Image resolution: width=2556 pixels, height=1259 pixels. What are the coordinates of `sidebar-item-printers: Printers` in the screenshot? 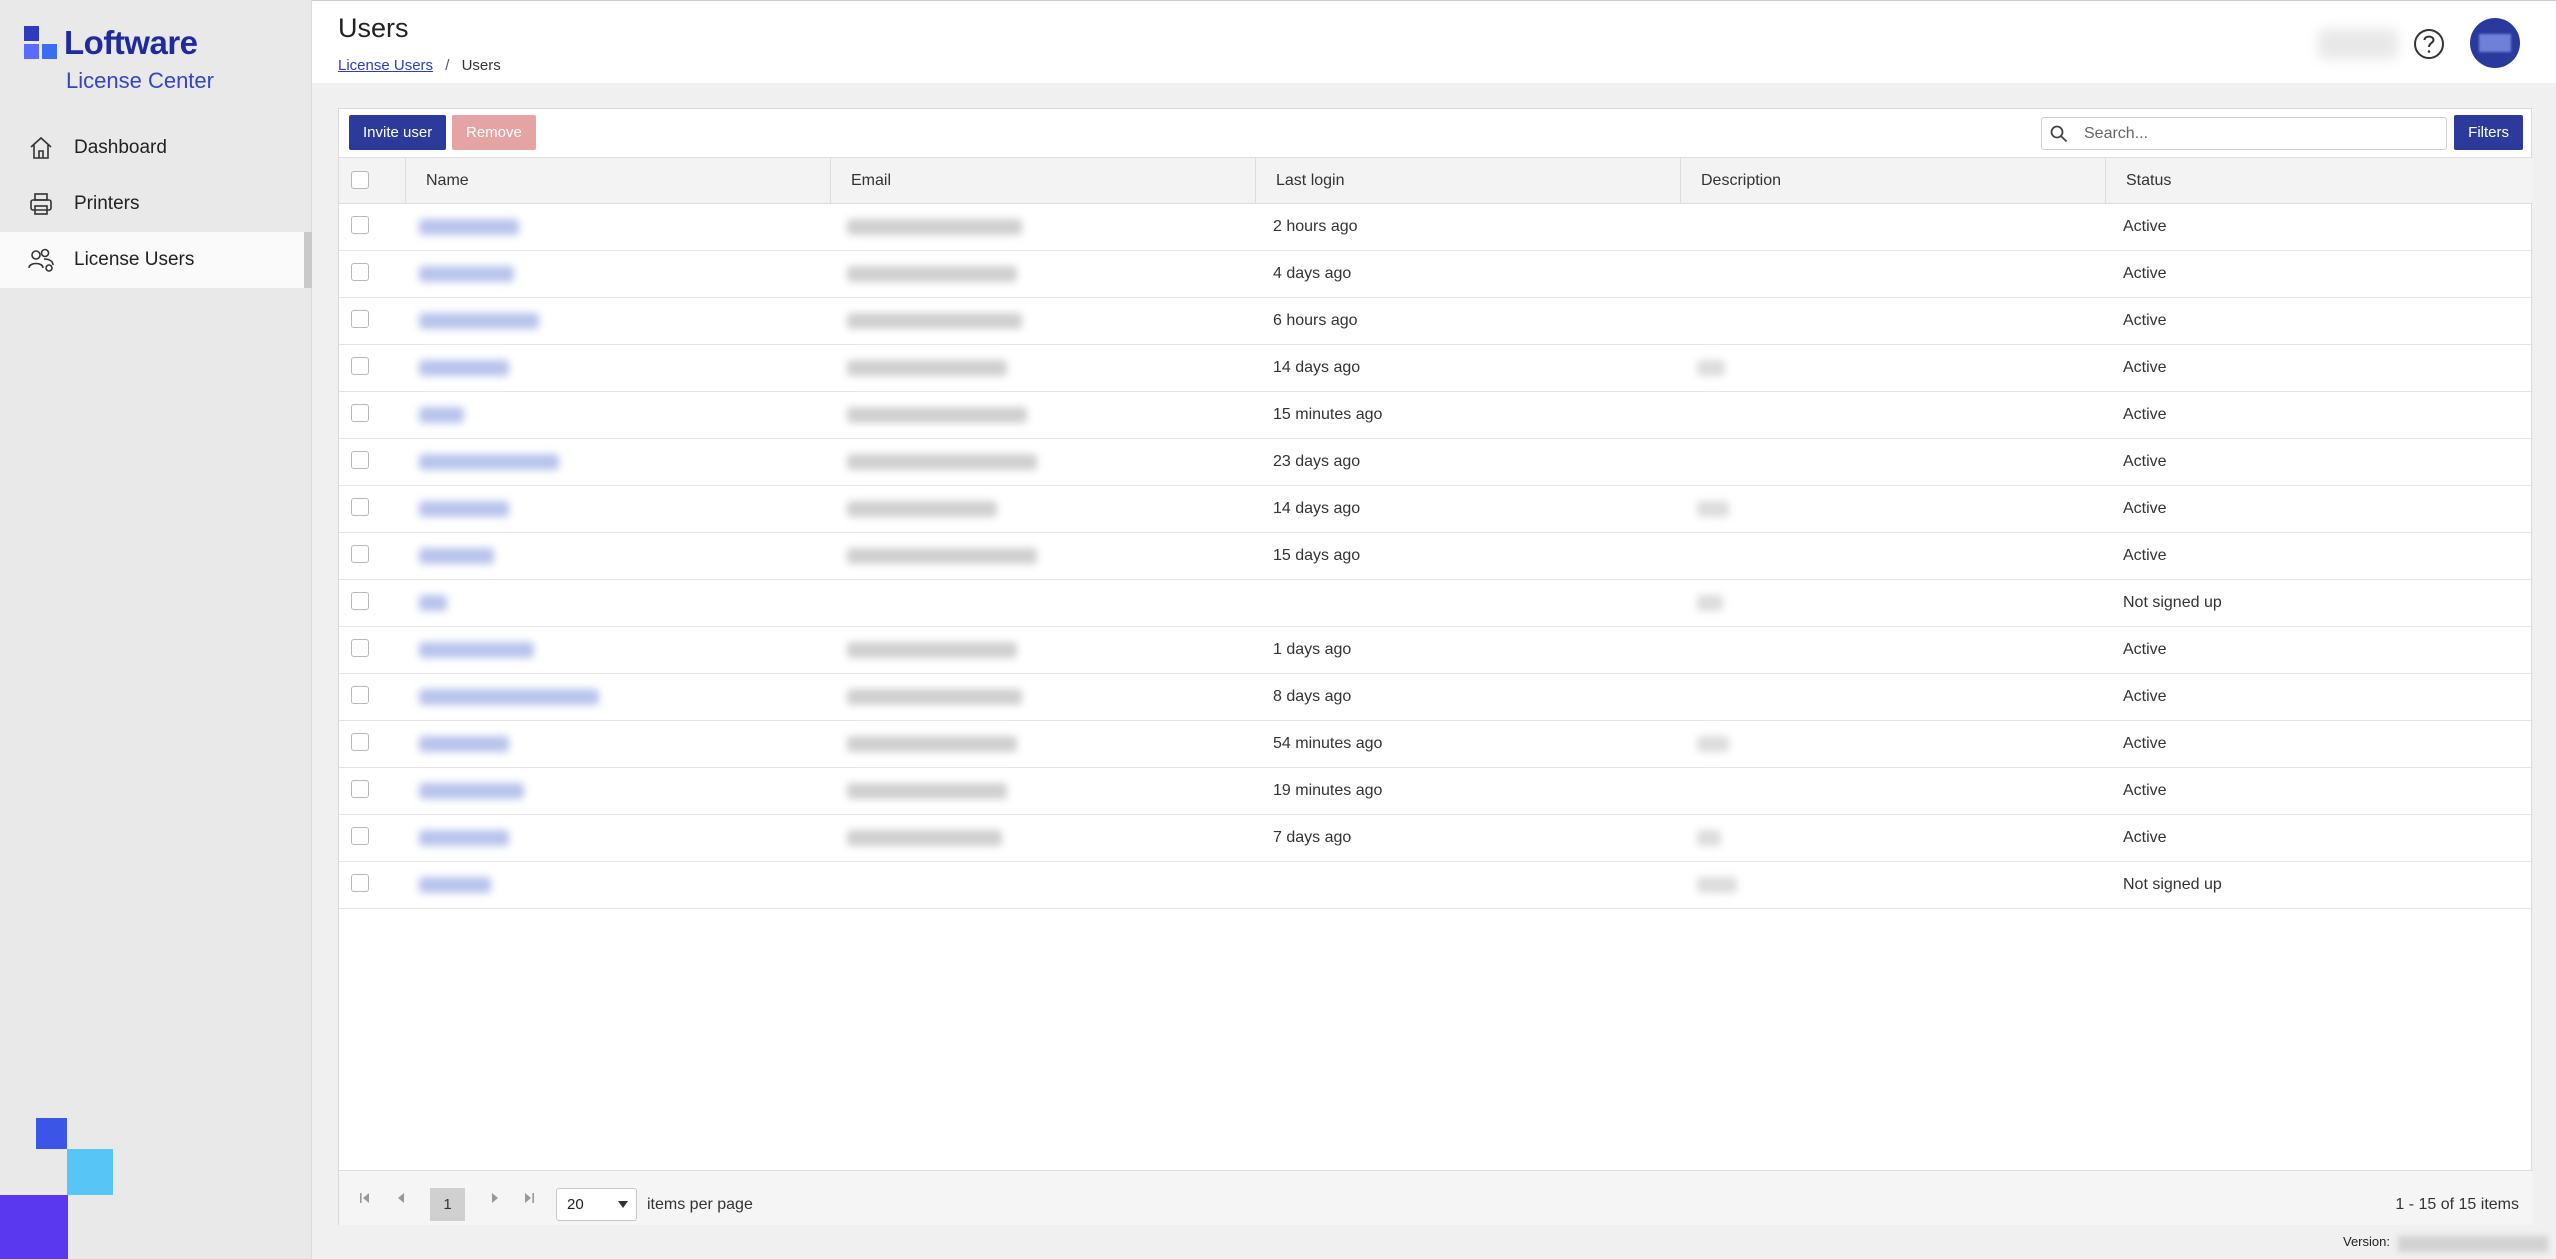 It's located at (156, 204).